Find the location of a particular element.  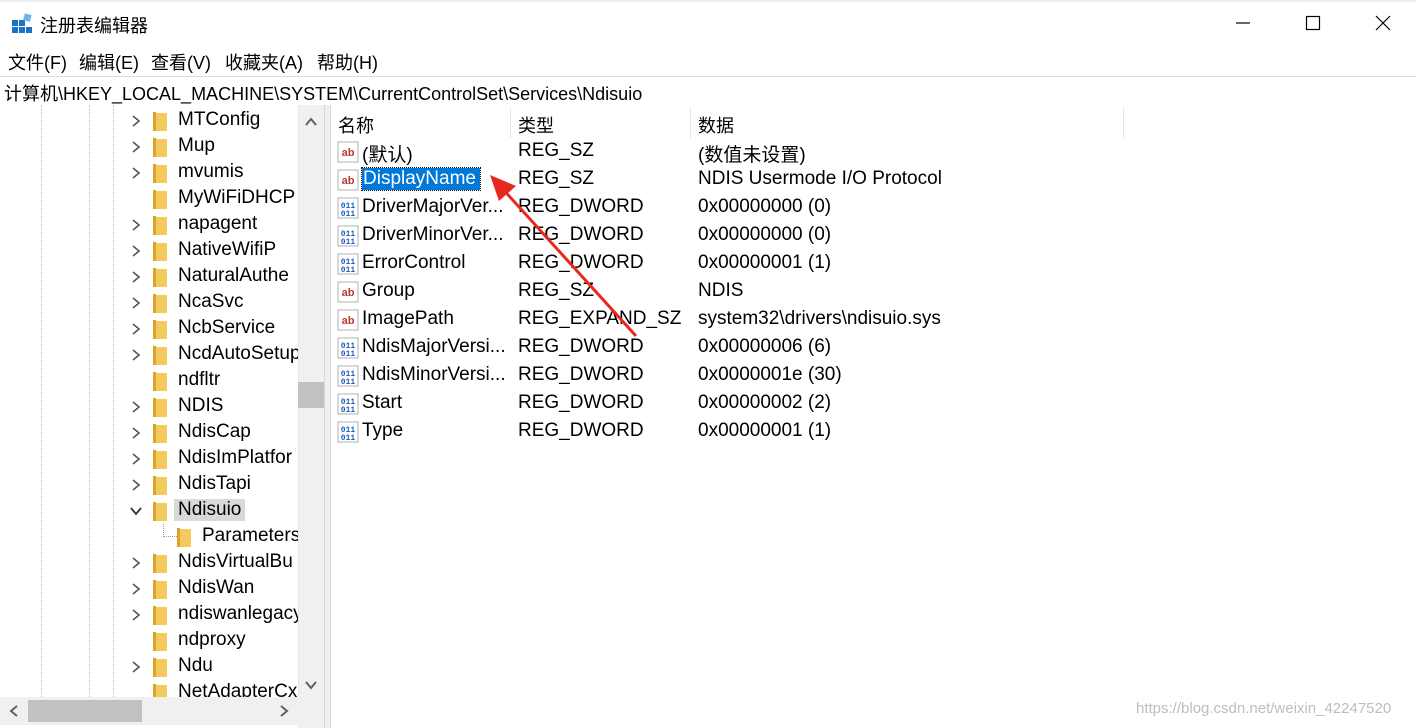

tree-item: Mup is located at coordinates (149, 147).